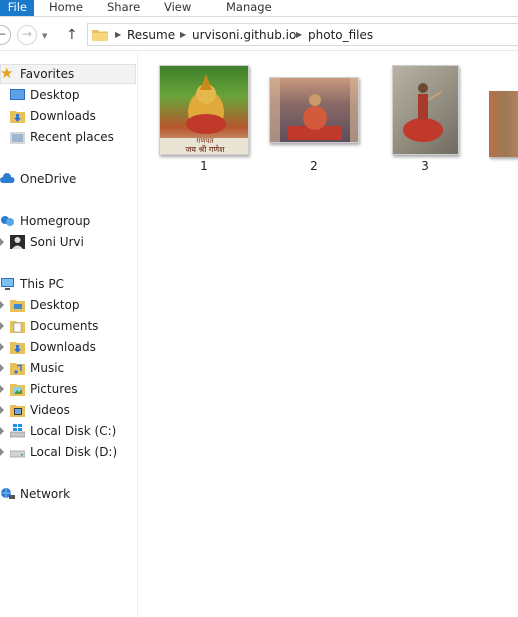  Describe the element at coordinates (68, 95) in the screenshot. I see `nav-fav-desktop: Desktop` at that location.